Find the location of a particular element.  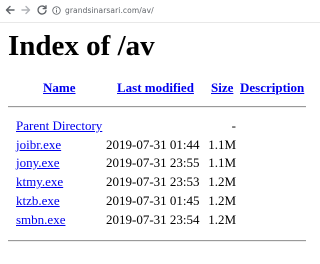

table-row: joibr.exe 2019-07-31 01:44 1.1M is located at coordinates (160, 145).